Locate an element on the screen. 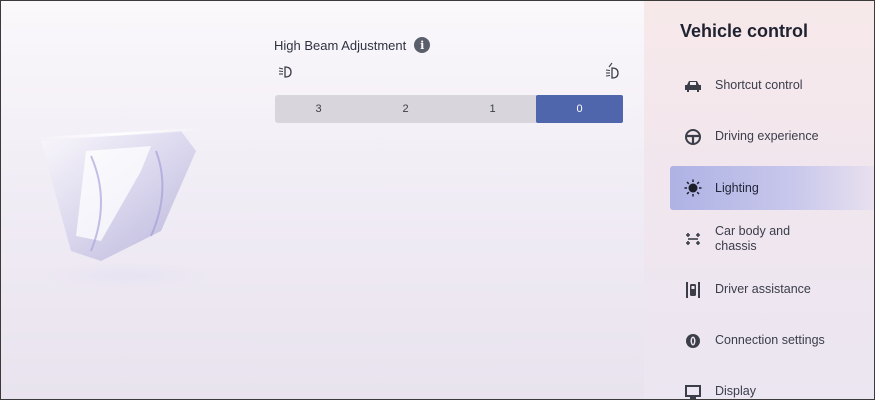 The width and height of the screenshot is (875, 400). level-option-0: 0 is located at coordinates (579, 109).